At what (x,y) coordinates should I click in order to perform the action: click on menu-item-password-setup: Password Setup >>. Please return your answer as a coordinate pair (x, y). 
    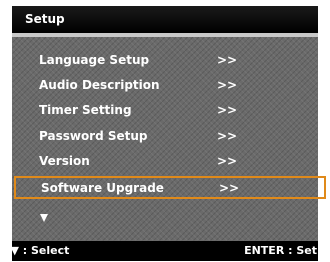
    Looking at the image, I should click on (165, 136).